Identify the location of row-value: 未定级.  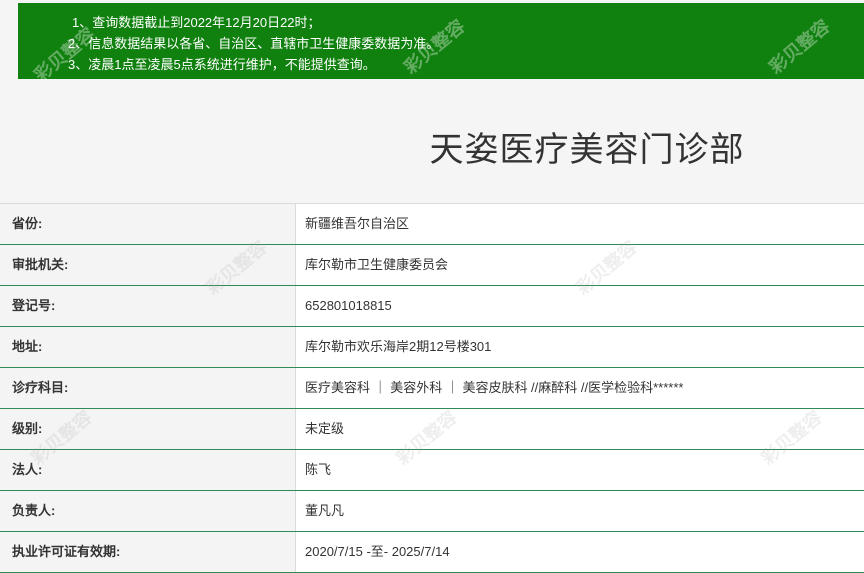
(325, 428).